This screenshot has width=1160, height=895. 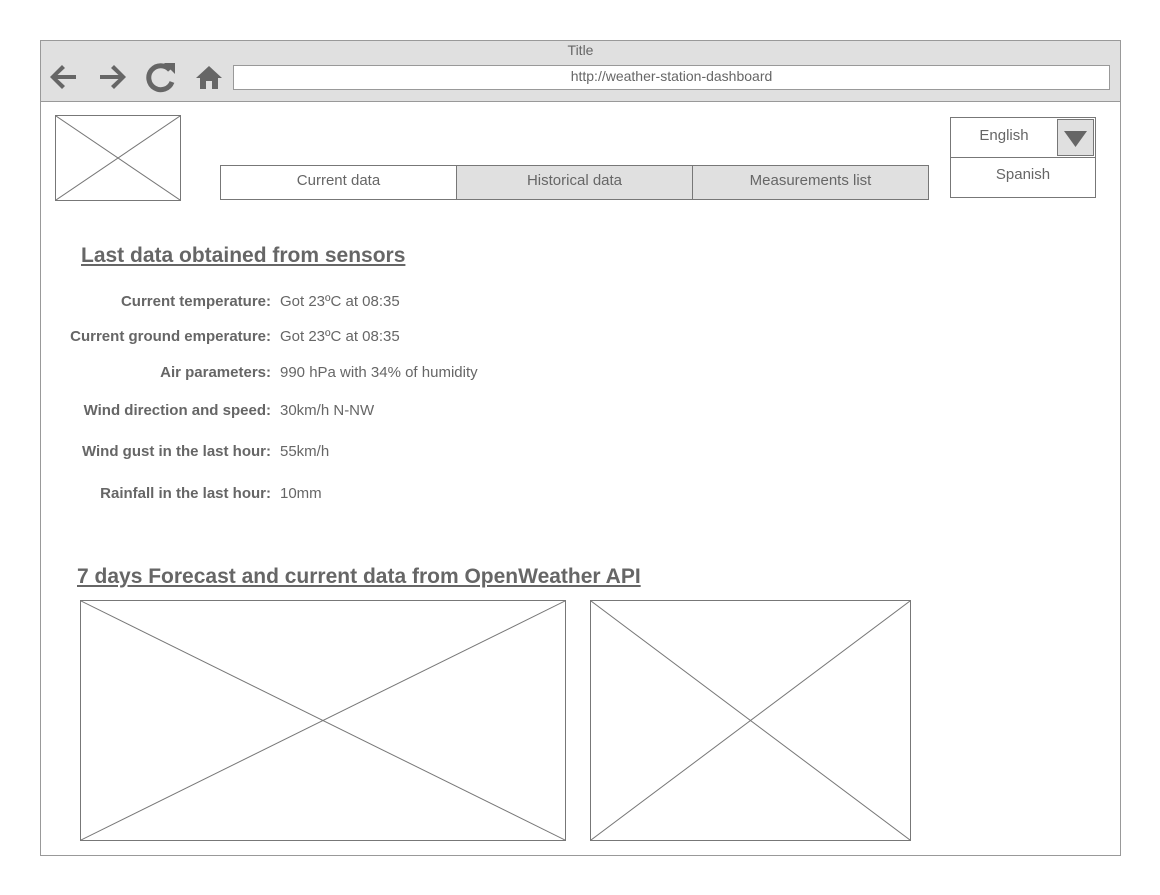 What do you see at coordinates (580, 412) in the screenshot?
I see `sensor-row: Wind direction and speed: 30km/h N-NW` at bounding box center [580, 412].